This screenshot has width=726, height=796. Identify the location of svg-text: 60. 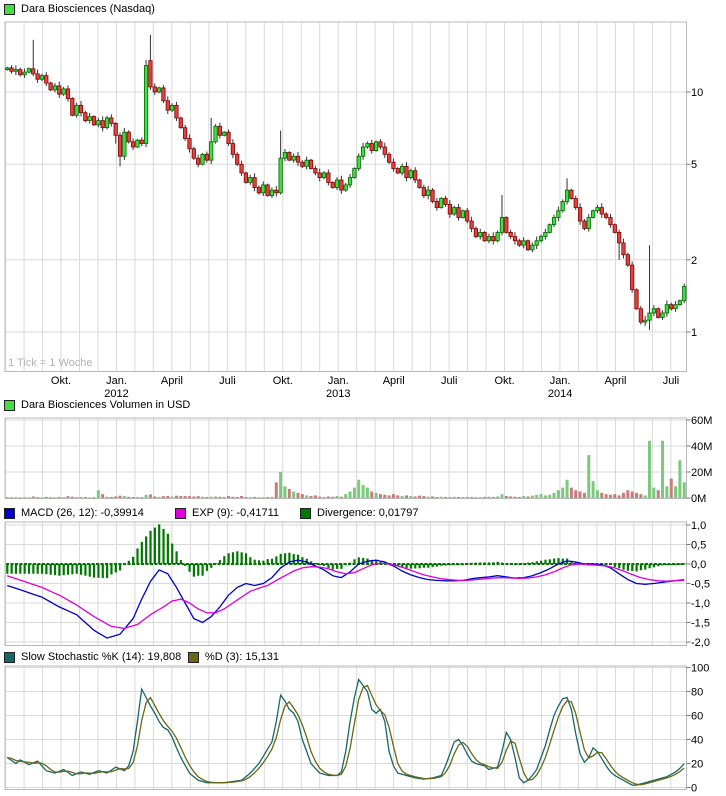
(697, 717).